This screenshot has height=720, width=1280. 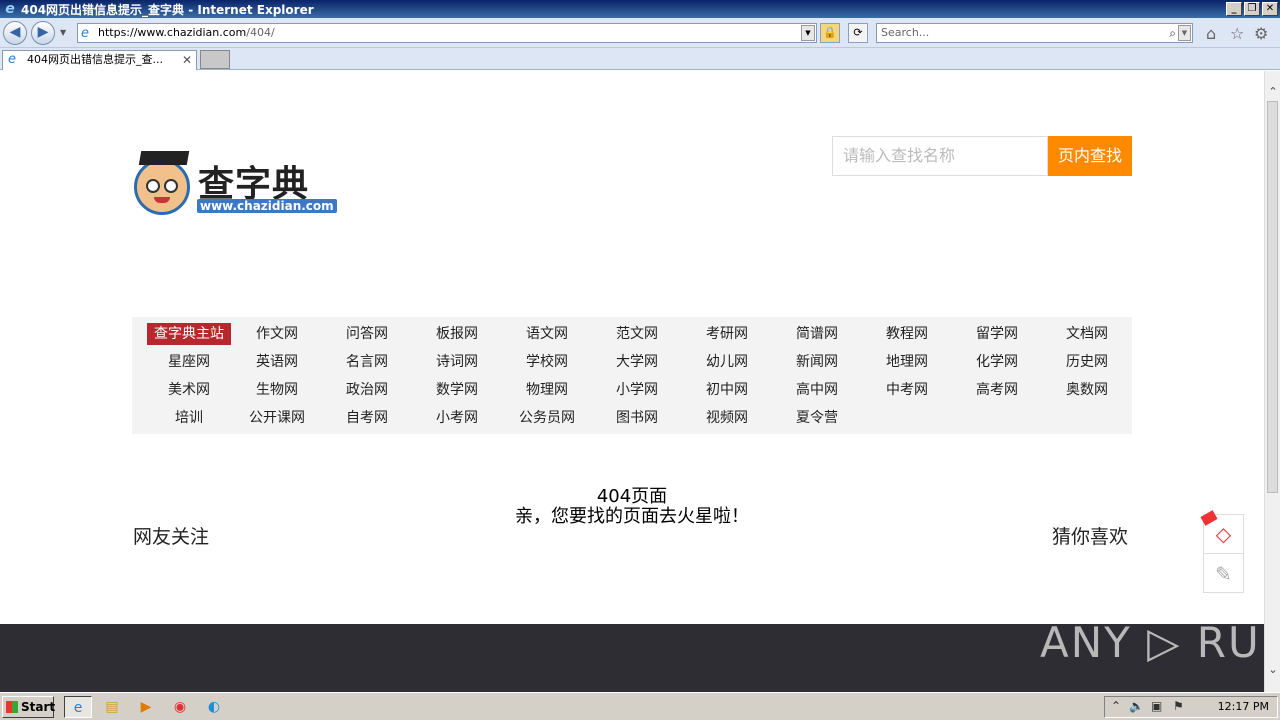 What do you see at coordinates (1223, 574) in the screenshot?
I see `pencil-icon: ✎` at bounding box center [1223, 574].